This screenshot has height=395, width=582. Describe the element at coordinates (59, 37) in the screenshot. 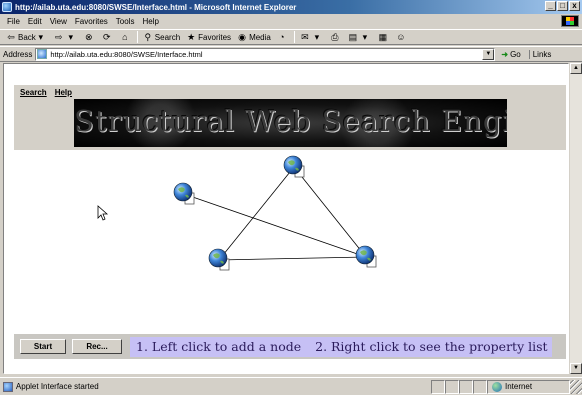

I see `forward-arrow-icon: ⇨` at that location.